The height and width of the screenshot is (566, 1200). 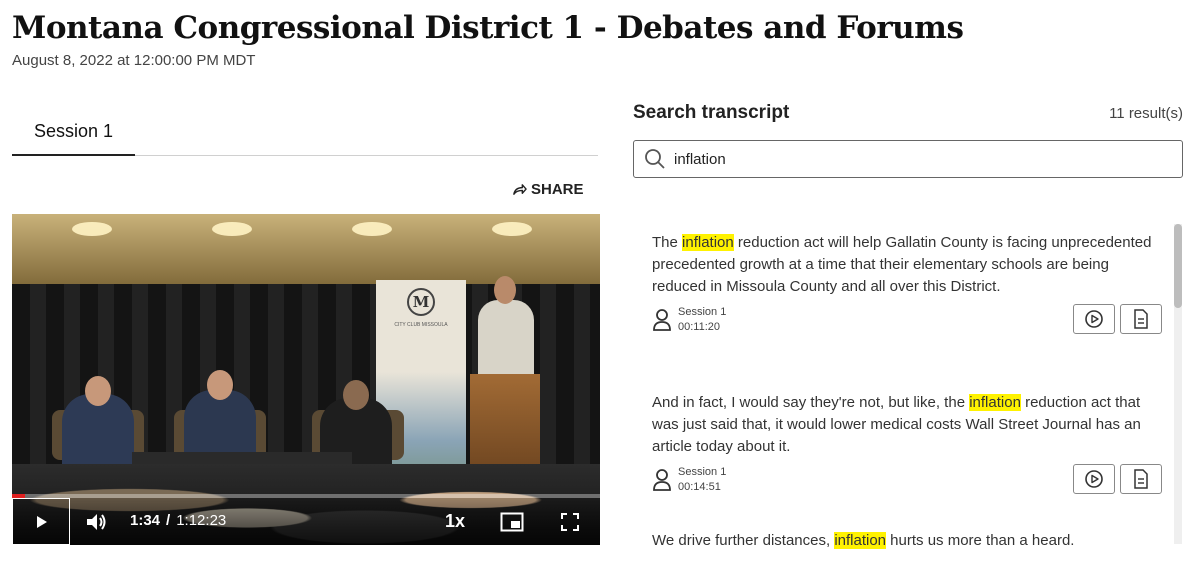 What do you see at coordinates (699, 487) in the screenshot?
I see `result-timestamp: 00:14:51` at bounding box center [699, 487].